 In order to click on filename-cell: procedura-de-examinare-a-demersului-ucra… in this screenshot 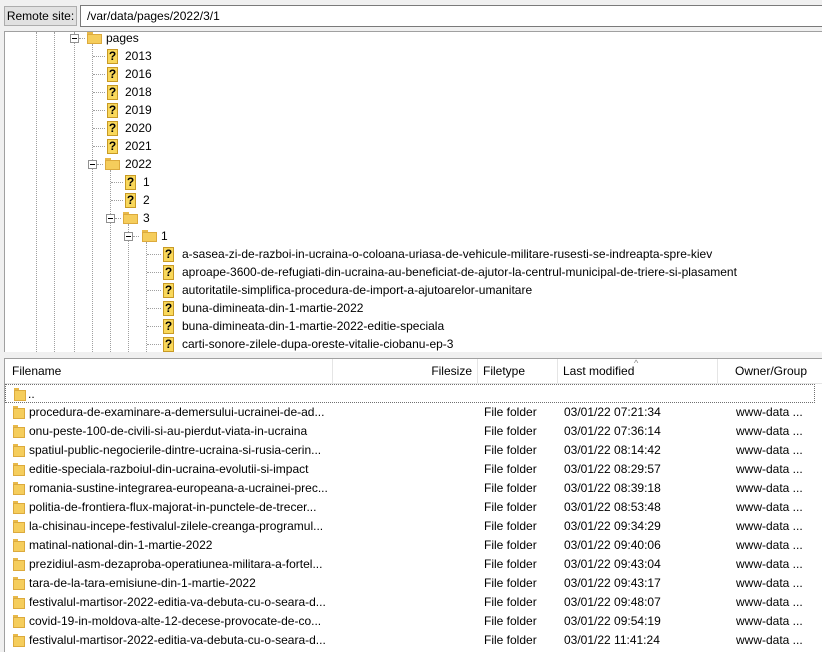, I will do `click(177, 412)`.